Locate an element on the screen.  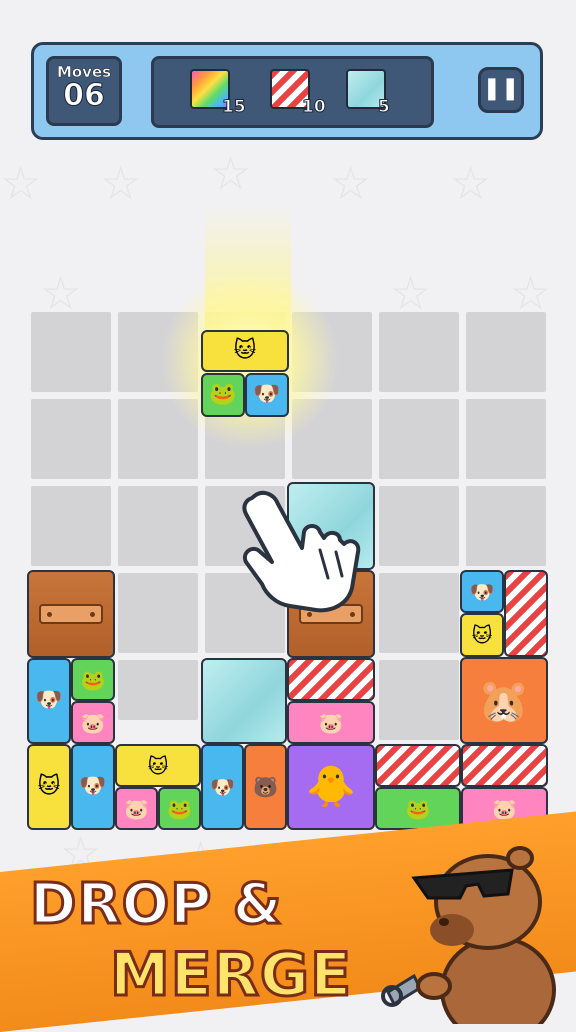
falling-block-cat: 🐱 is located at coordinates (245, 351).